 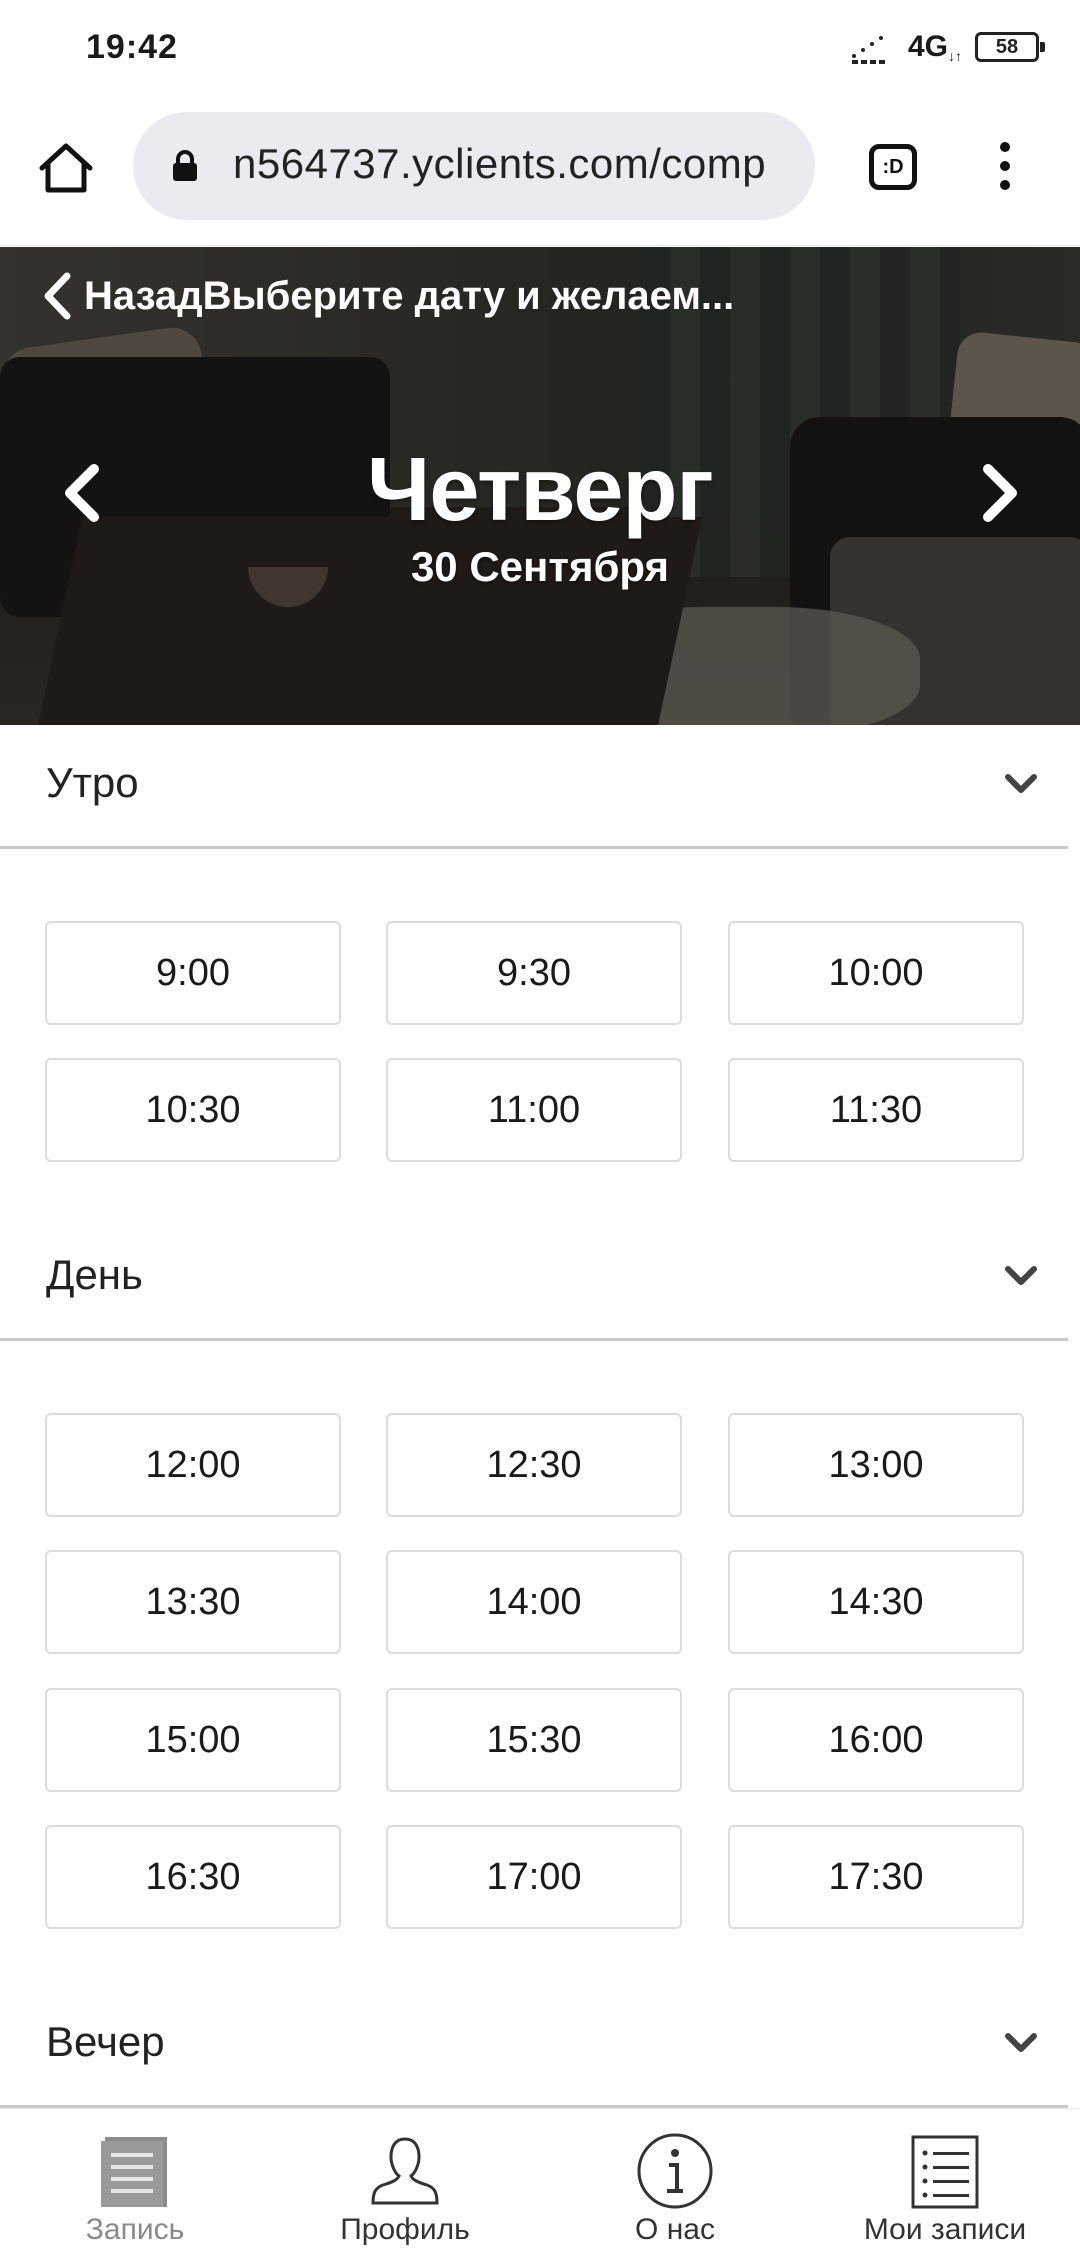 What do you see at coordinates (534, 1465) in the screenshot?
I see `time-slot: 12:30` at bounding box center [534, 1465].